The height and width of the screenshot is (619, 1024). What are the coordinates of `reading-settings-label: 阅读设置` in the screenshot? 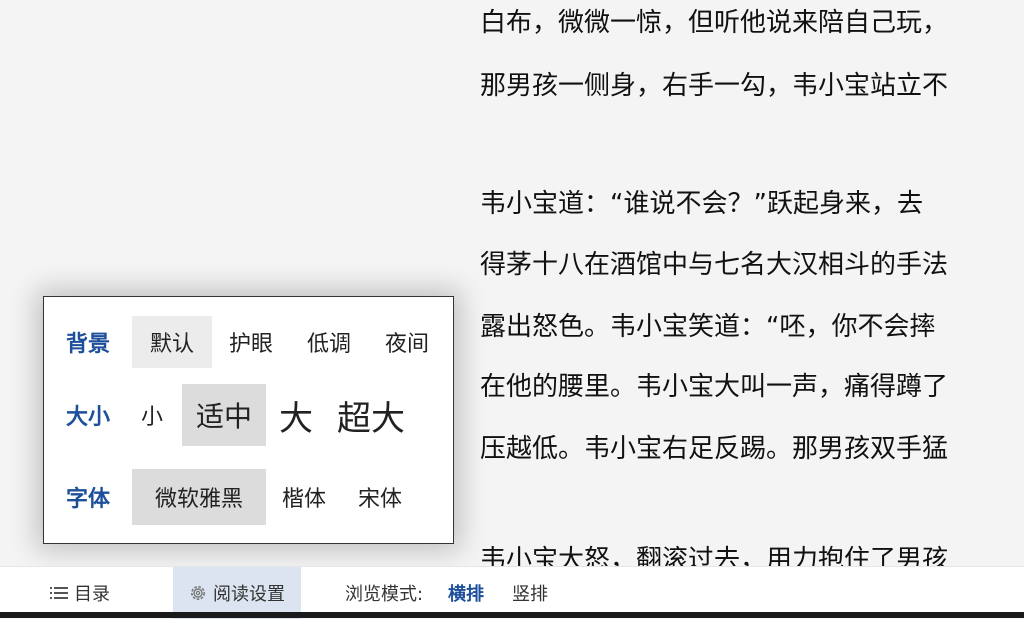 It's located at (249, 594).